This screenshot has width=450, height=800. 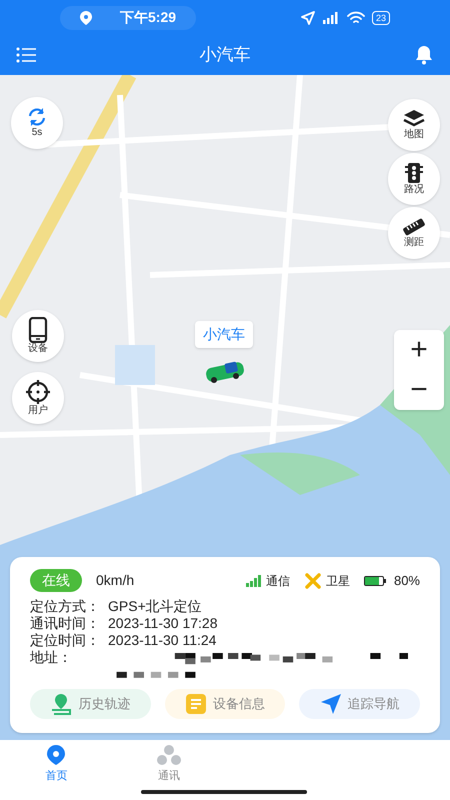 What do you see at coordinates (148, 17) in the screenshot?
I see `status-time: 下午5:29` at bounding box center [148, 17].